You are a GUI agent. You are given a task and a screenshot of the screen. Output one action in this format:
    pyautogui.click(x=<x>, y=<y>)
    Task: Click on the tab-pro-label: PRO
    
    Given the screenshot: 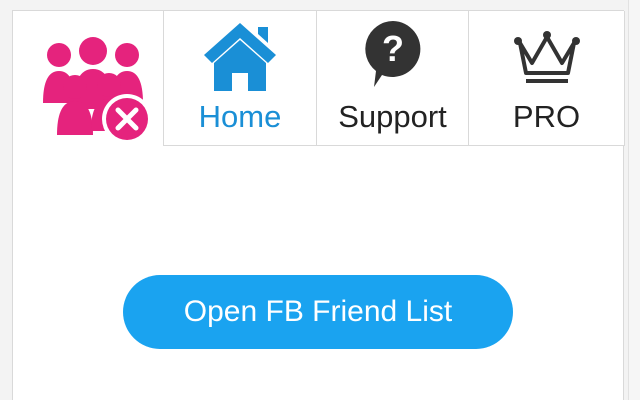 What is the action you would take?
    pyautogui.click(x=546, y=116)
    